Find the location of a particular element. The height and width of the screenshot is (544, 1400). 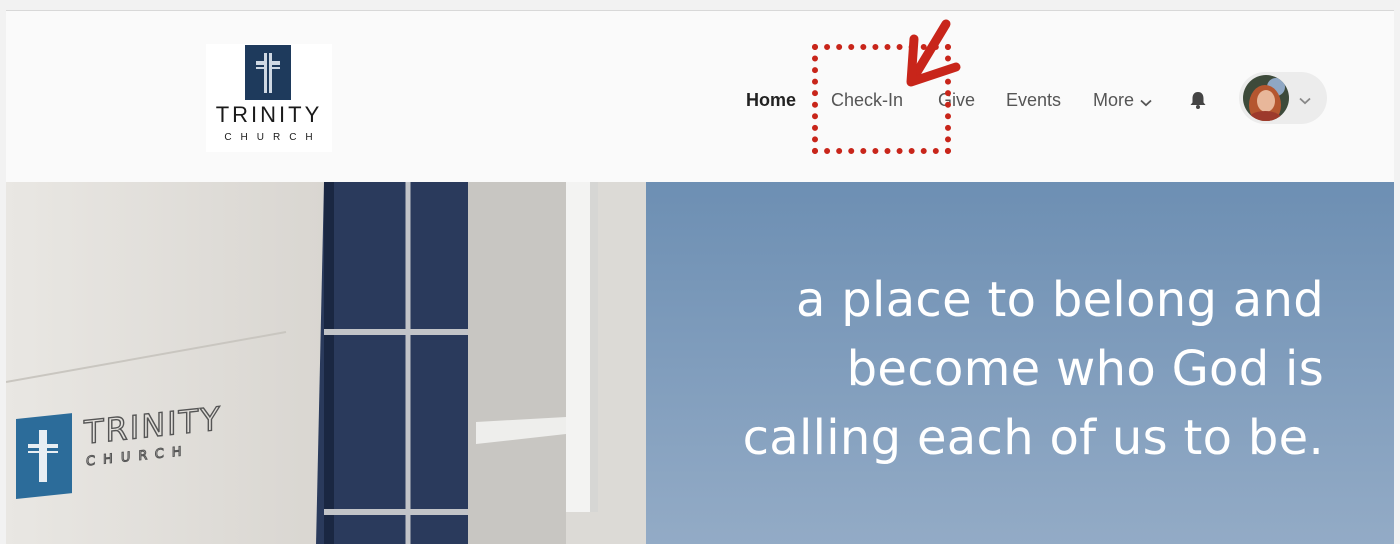

hero-line: become who God is is located at coordinates (1085, 369).